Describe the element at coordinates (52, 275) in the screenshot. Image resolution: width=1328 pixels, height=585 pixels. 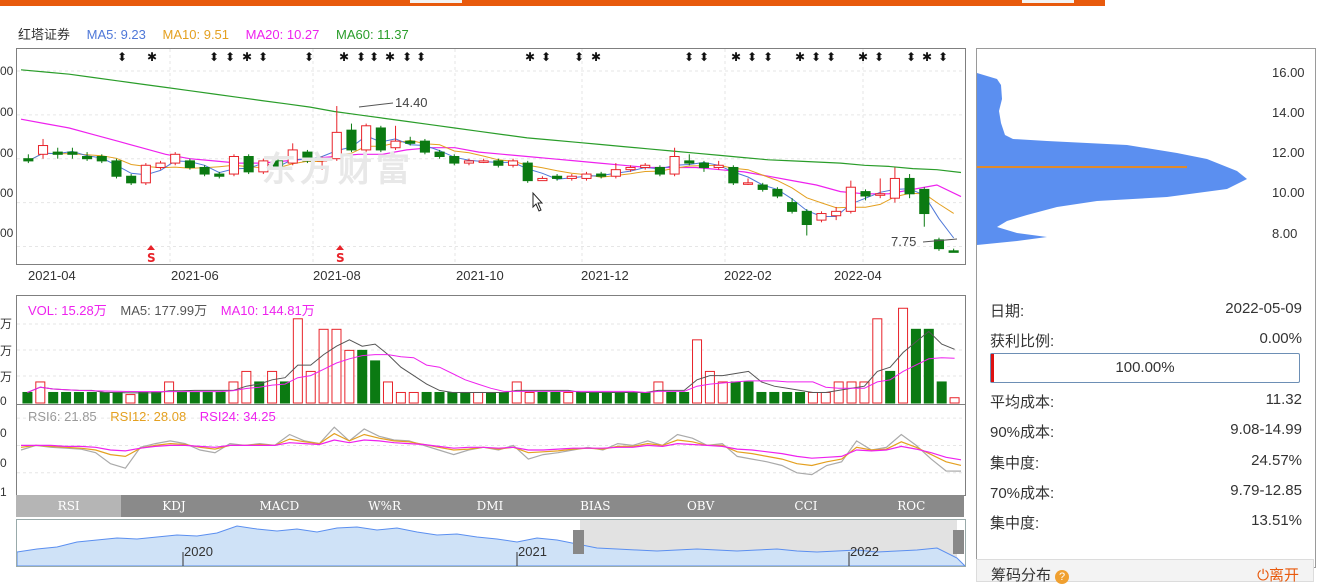
I see `x-axis-label: 2021-04` at that location.